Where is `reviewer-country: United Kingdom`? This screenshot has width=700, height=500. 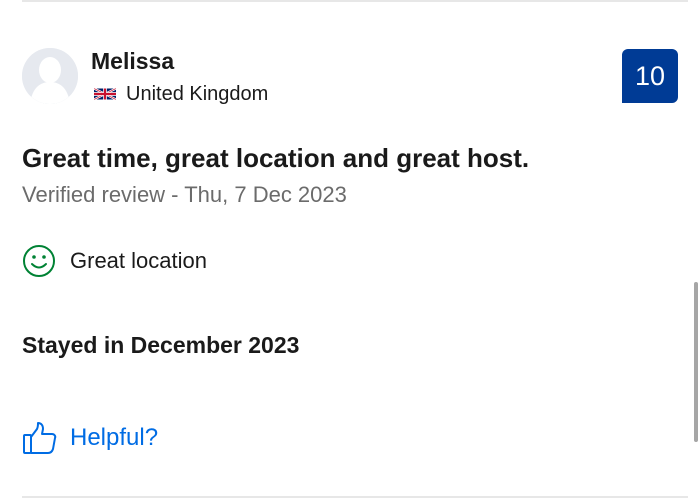 reviewer-country: United Kingdom is located at coordinates (181, 94).